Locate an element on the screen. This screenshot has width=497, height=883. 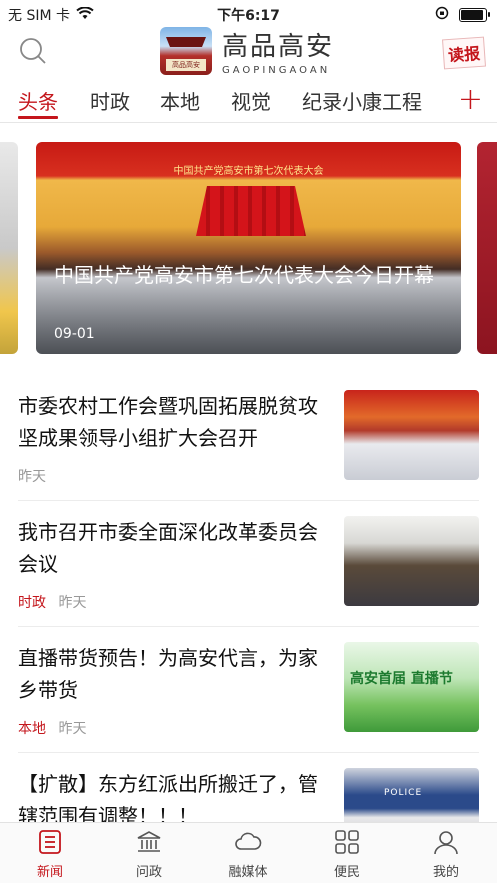
tabbar-inquiry: 问政 is located at coordinates (149, 854).